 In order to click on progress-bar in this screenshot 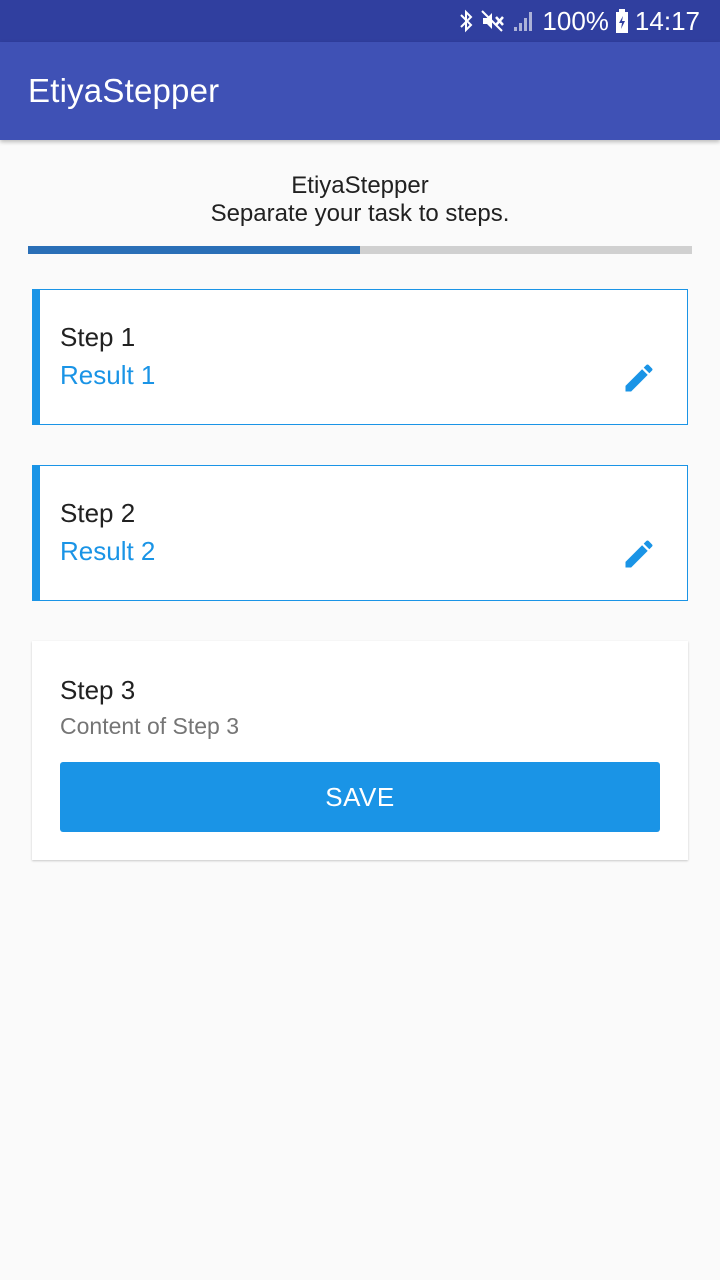, I will do `click(360, 250)`.